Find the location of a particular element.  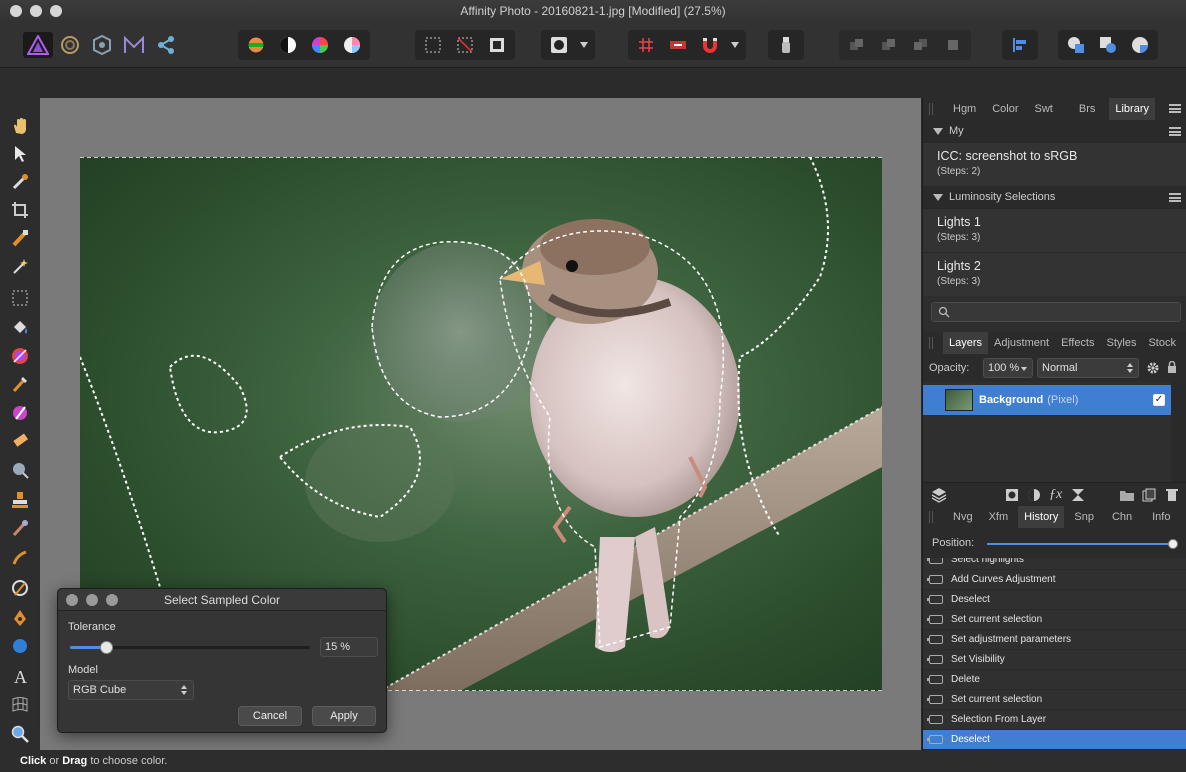

close-window-button is located at coordinates (16, 11).